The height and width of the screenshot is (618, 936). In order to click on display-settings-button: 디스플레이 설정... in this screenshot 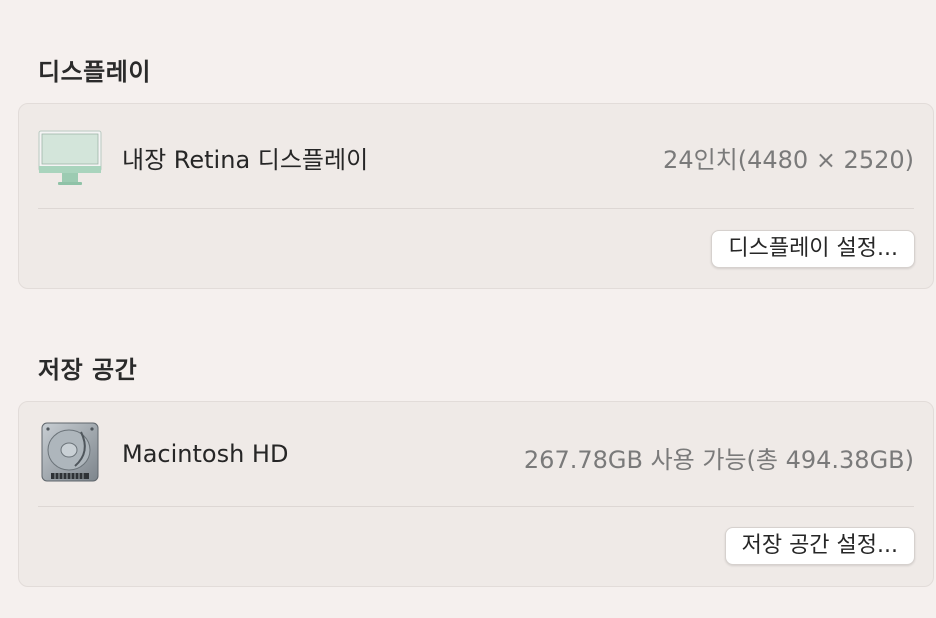, I will do `click(813, 249)`.